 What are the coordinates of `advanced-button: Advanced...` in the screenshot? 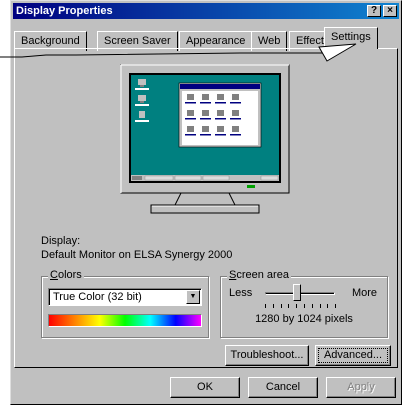 It's located at (353, 355).